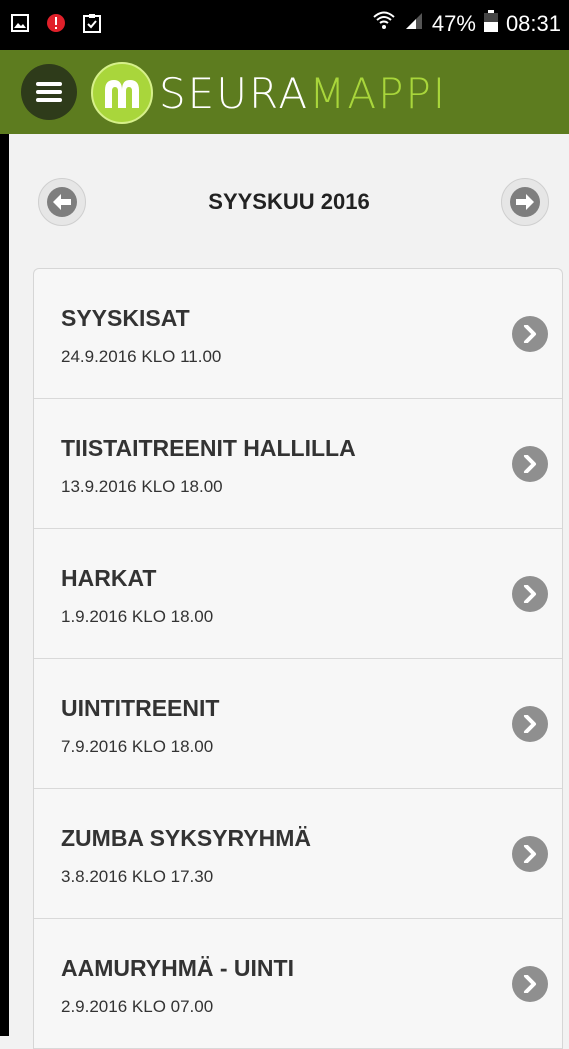 The width and height of the screenshot is (569, 1049). I want to click on menu-button, so click(49, 92).